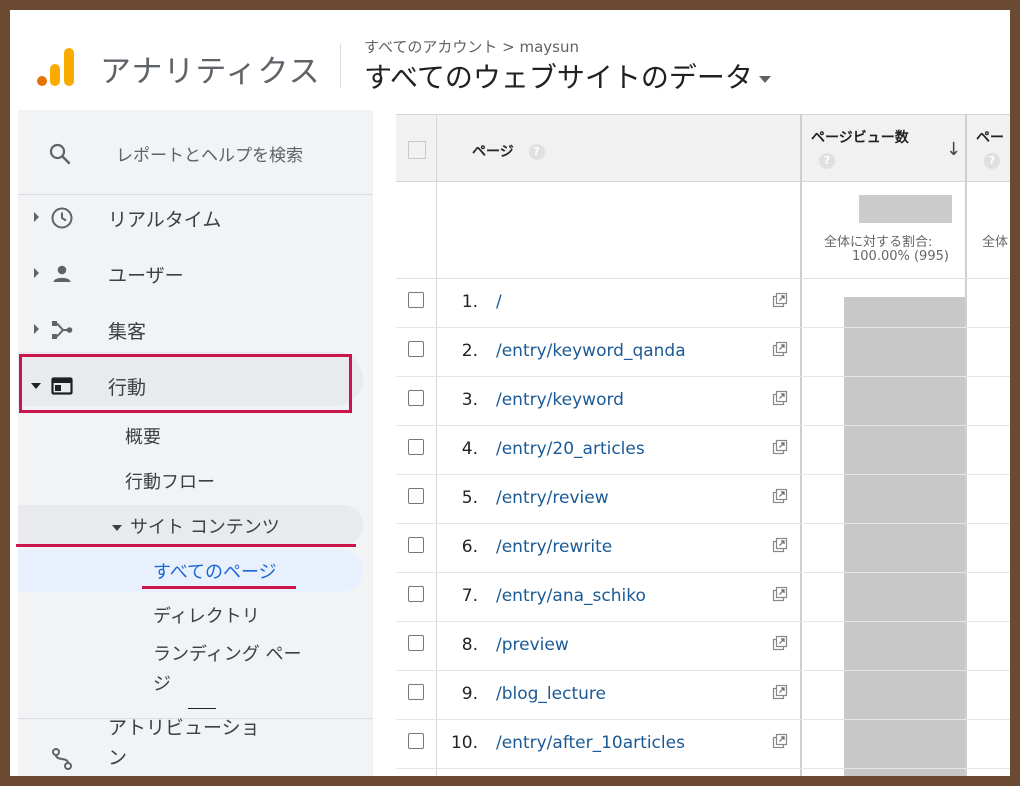 The image size is (1020, 786). Describe the element at coordinates (558, 77) in the screenshot. I see `view-title: すべてのウェブサイトのデータ` at that location.